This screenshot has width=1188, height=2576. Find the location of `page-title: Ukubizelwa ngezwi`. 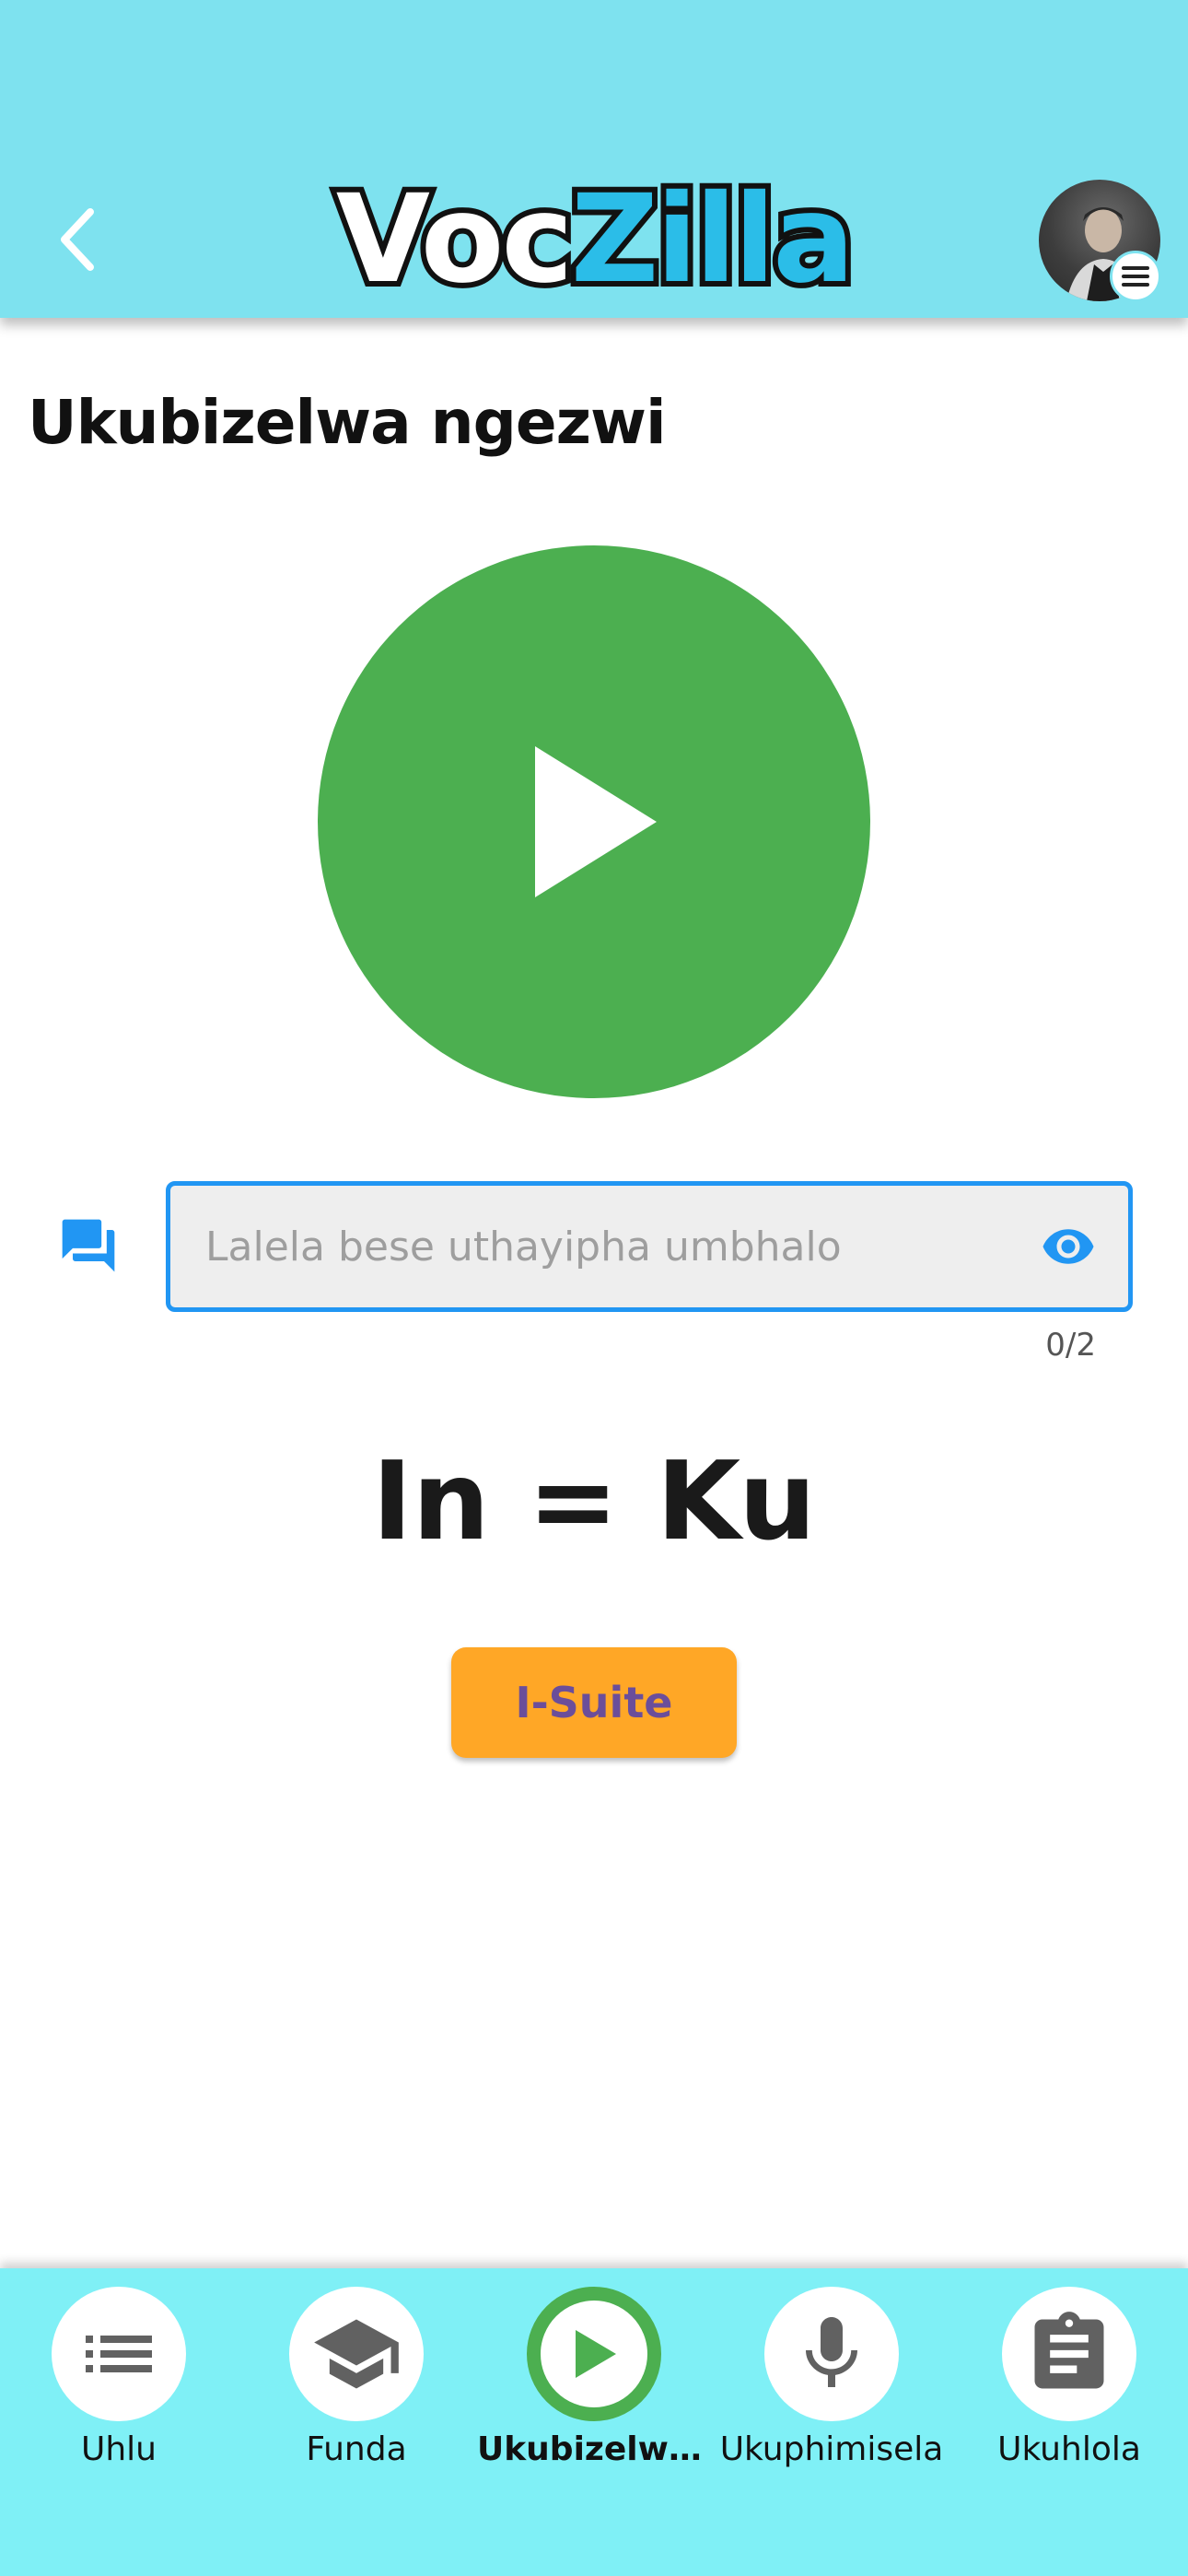

page-title: Ukubizelwa ngezwi is located at coordinates (347, 422).